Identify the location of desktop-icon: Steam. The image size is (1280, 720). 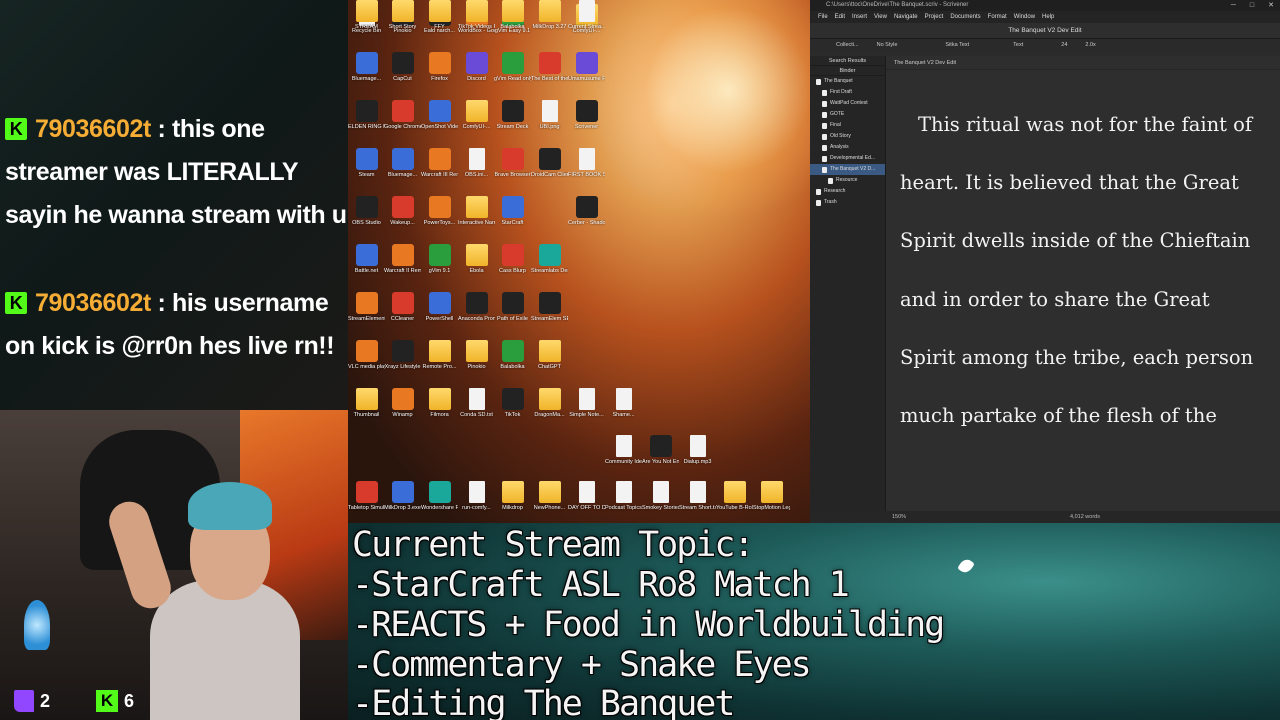
(366, 163).